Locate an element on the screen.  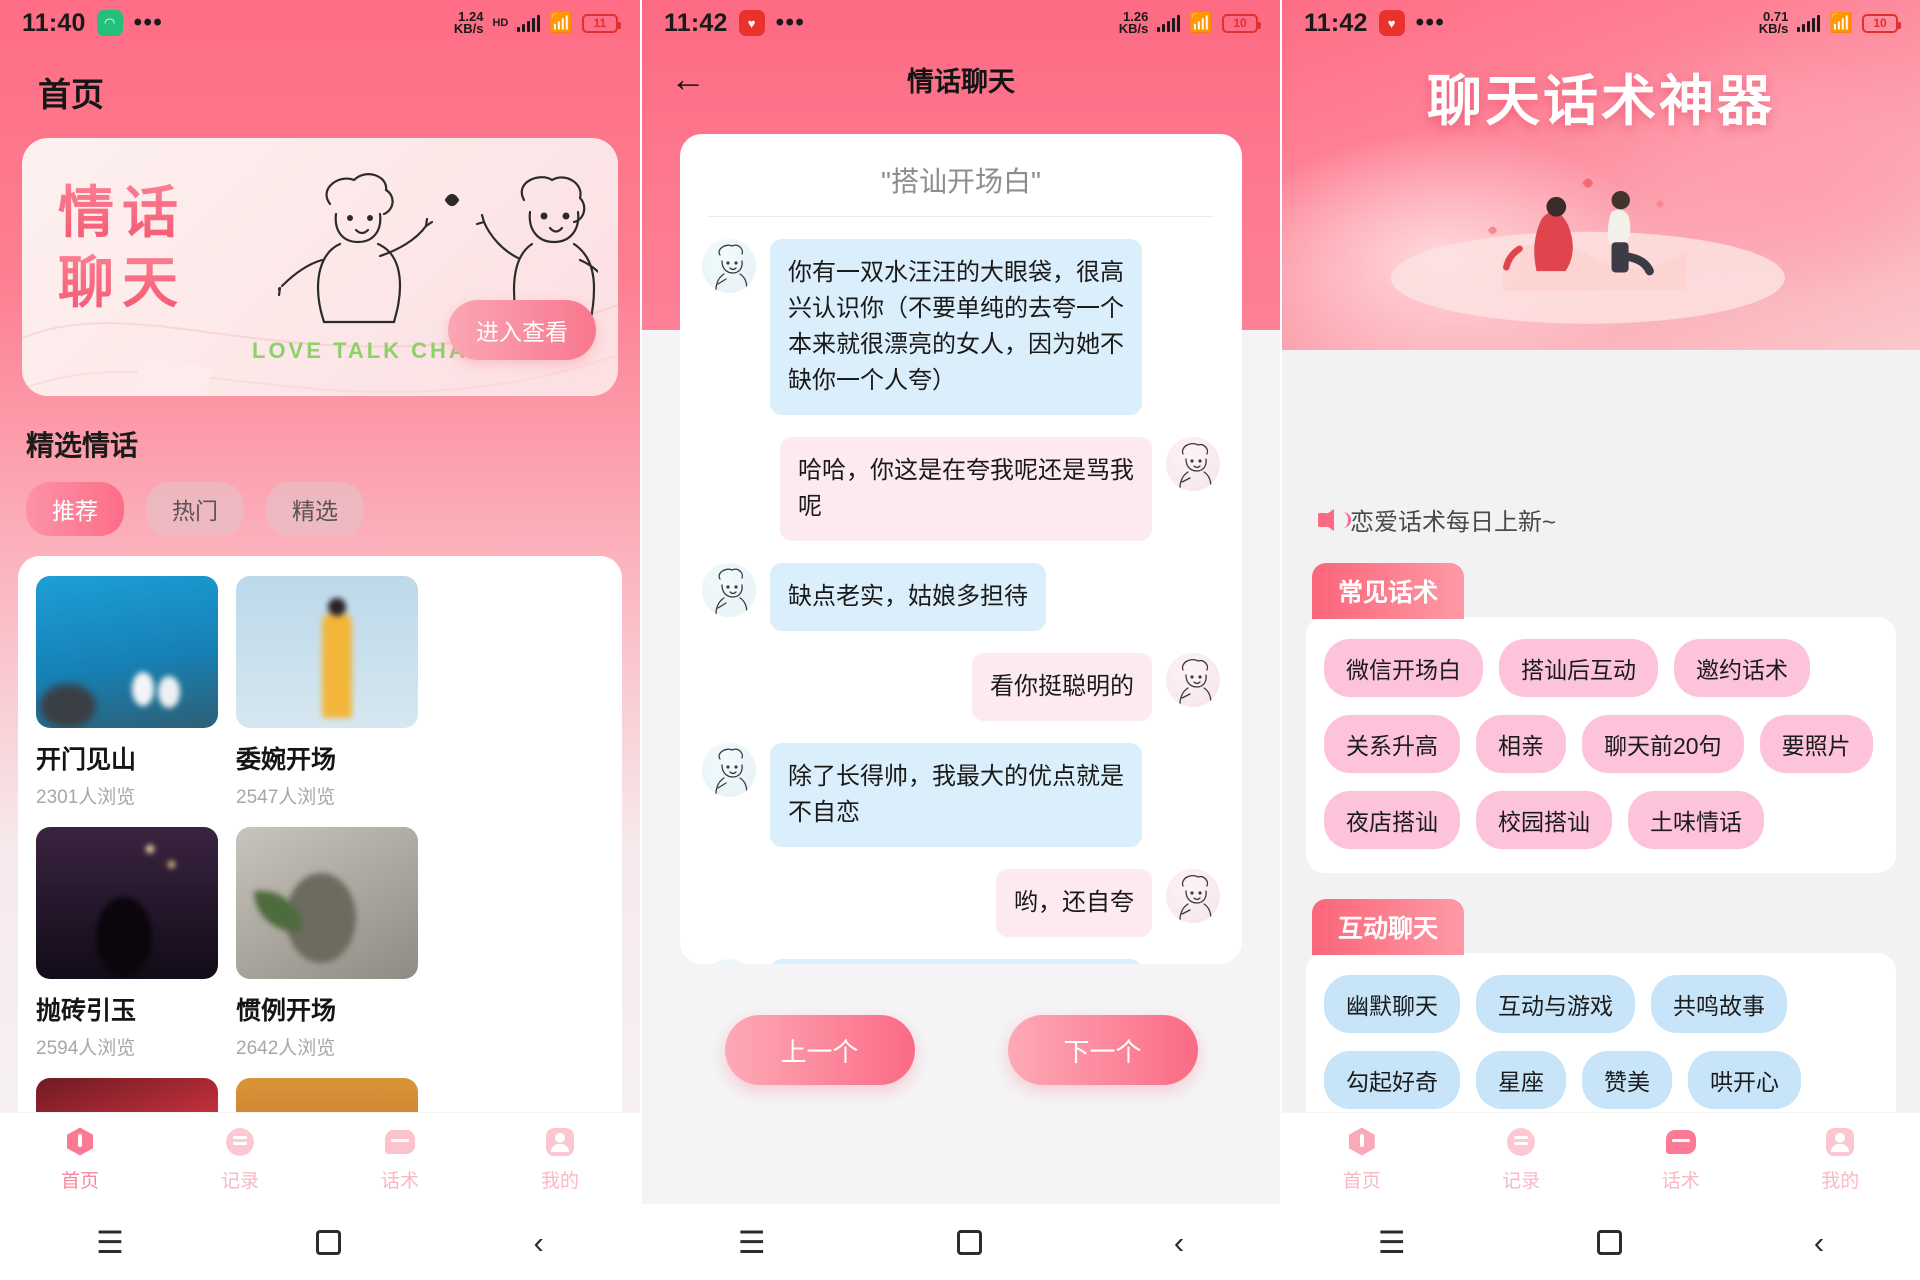
banner-title: 情话 聊天 is located at coordinates (122, 248).